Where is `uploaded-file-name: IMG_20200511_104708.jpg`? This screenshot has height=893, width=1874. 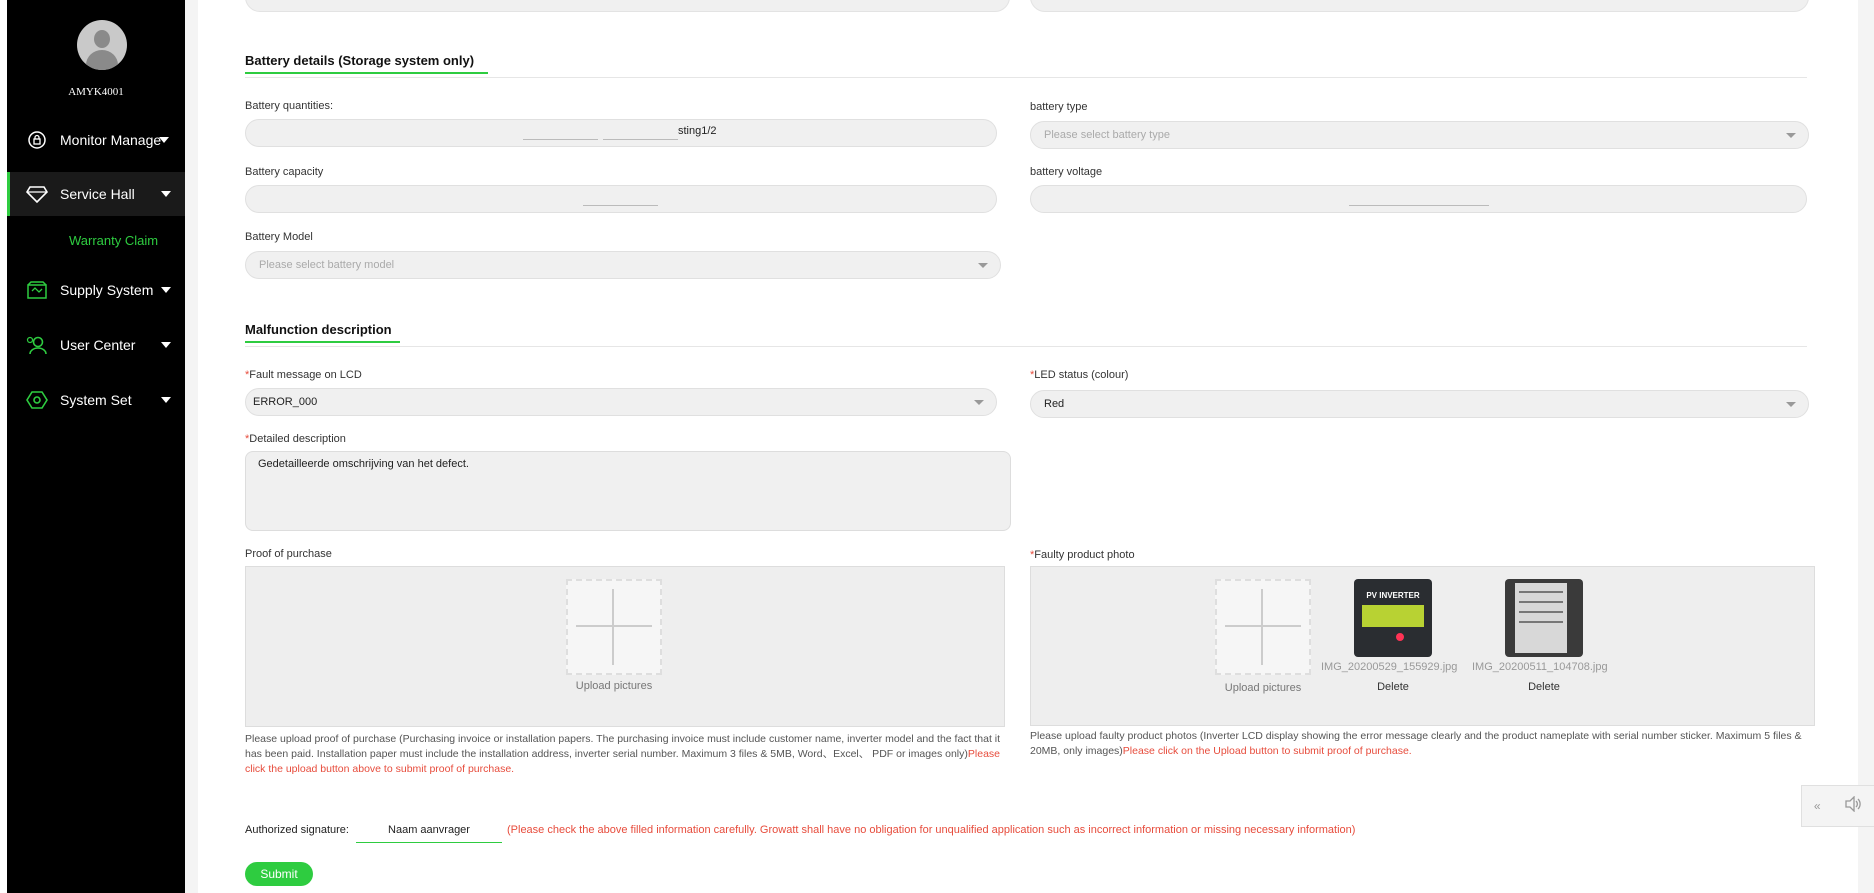 uploaded-file-name: IMG_20200511_104708.jpg is located at coordinates (1540, 667).